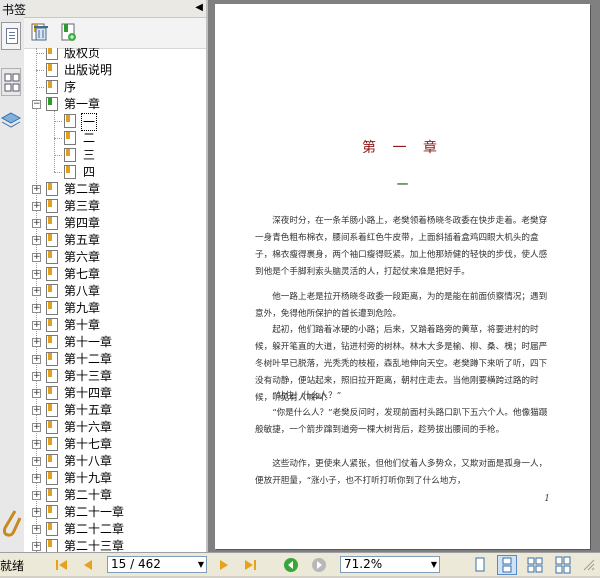 Image resolution: width=600 pixels, height=578 pixels. Describe the element at coordinates (62, 565) in the screenshot. I see `first-page-icon` at that location.